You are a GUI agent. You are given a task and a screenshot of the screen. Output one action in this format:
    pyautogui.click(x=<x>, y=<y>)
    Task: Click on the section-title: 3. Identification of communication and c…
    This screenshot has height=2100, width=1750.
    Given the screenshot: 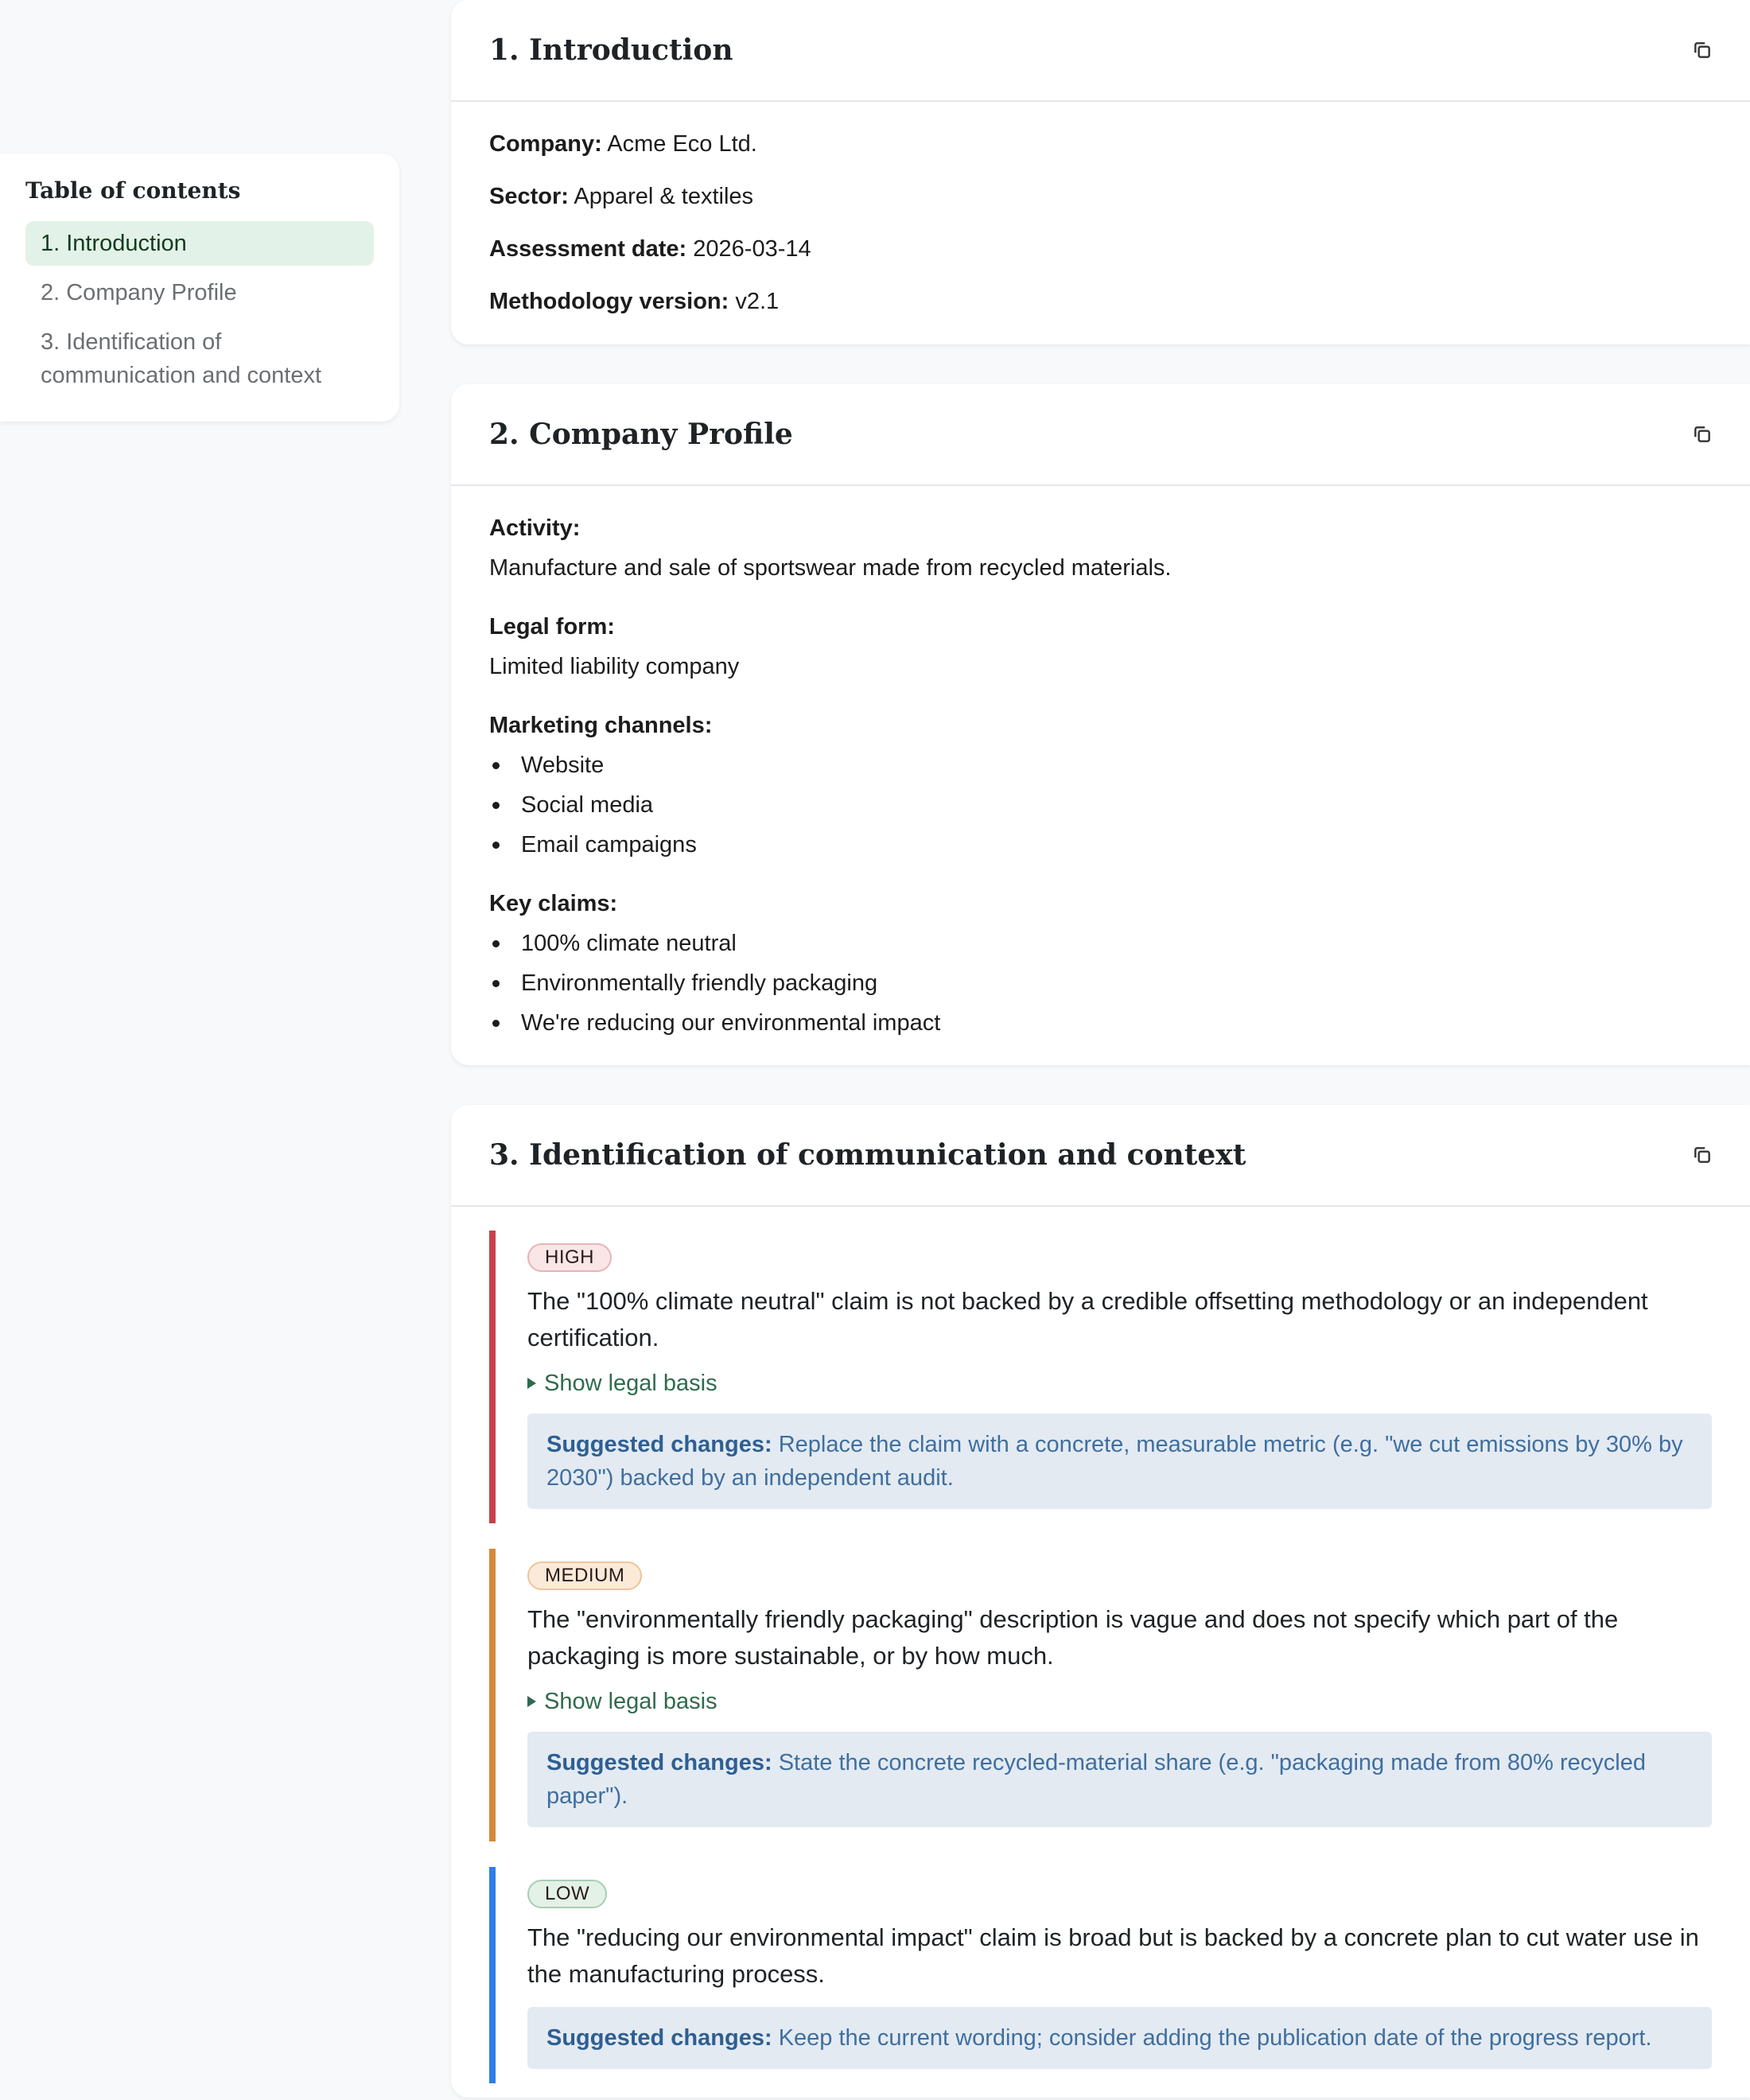 What is the action you would take?
    pyautogui.click(x=867, y=1155)
    